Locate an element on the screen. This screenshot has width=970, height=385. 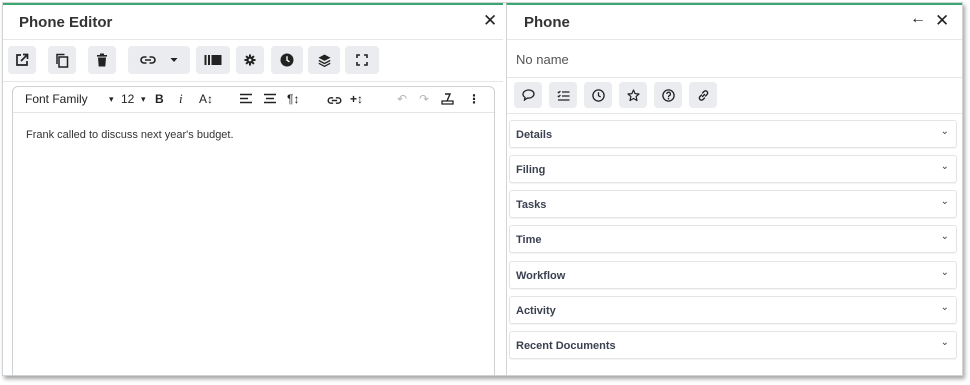
section-filing: Filing ⌄ is located at coordinates (733, 169).